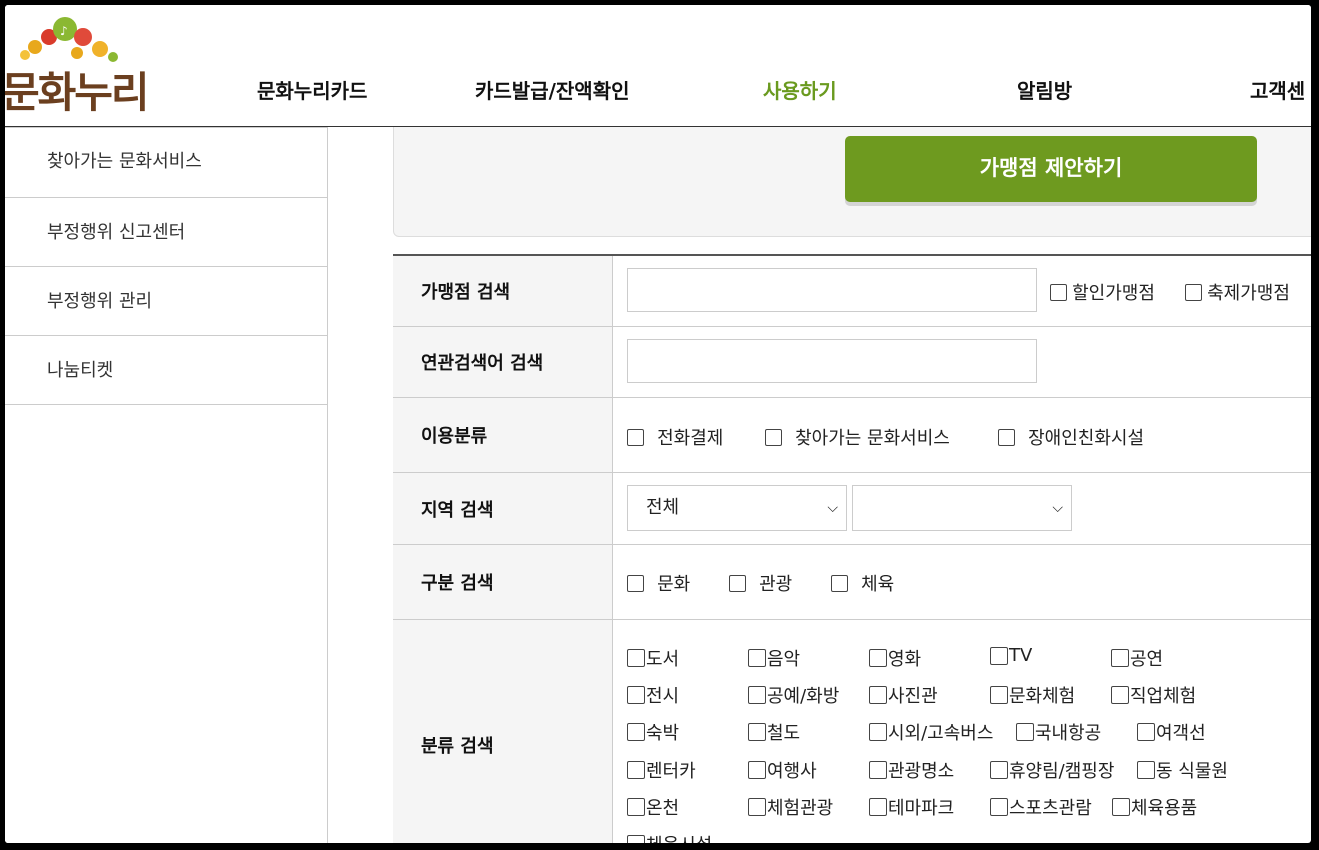 This screenshot has height=850, width=1319. What do you see at coordinates (1147, 659) in the screenshot?
I see `category-label: 공연` at bounding box center [1147, 659].